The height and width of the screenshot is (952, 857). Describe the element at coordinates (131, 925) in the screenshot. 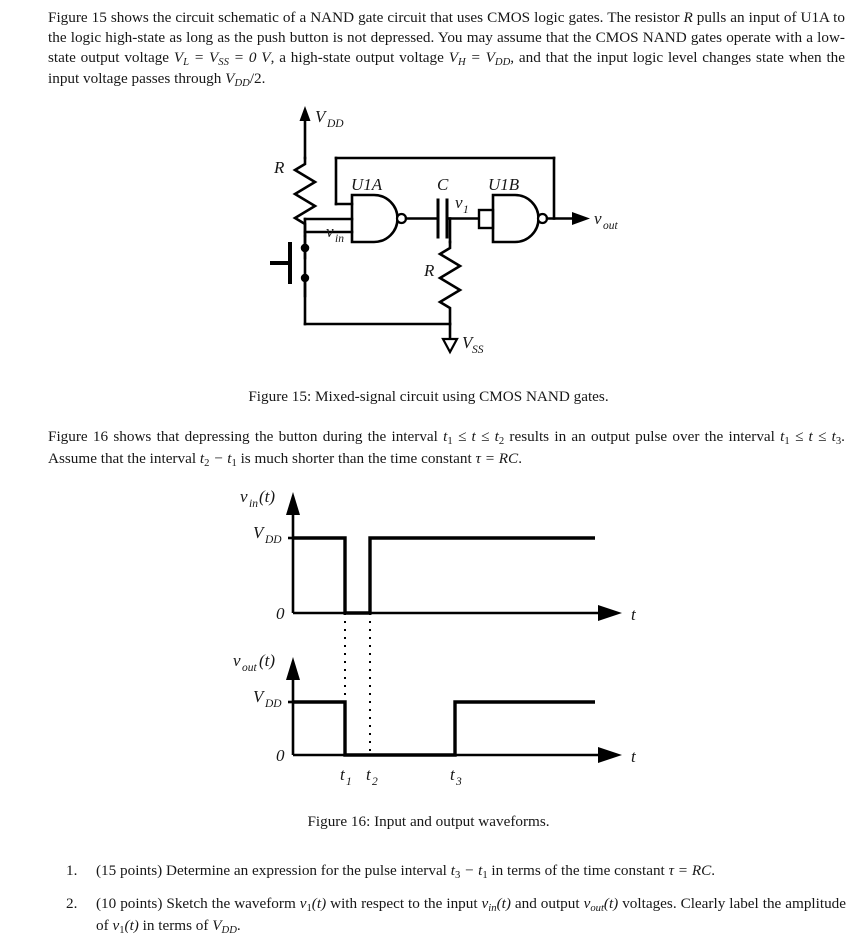

I see `q2-math-v1b-oft: (t)` at that location.